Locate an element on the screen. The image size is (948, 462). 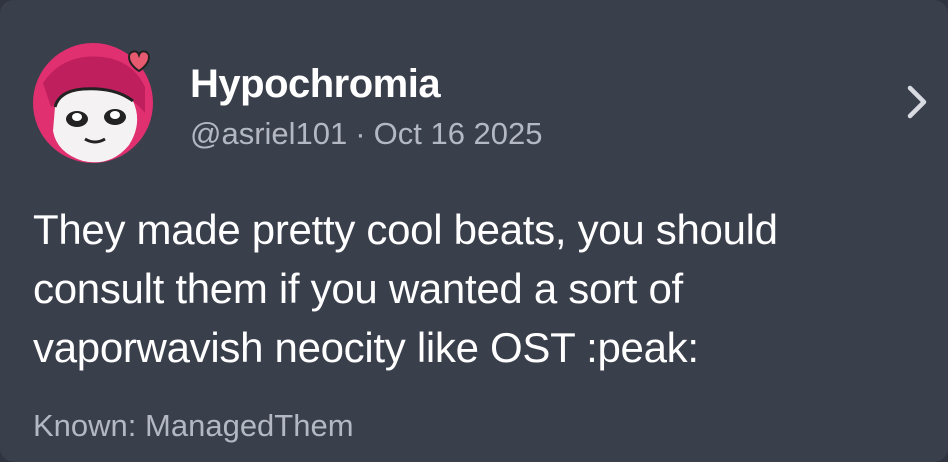
known-label: Known: is located at coordinates (85, 425).